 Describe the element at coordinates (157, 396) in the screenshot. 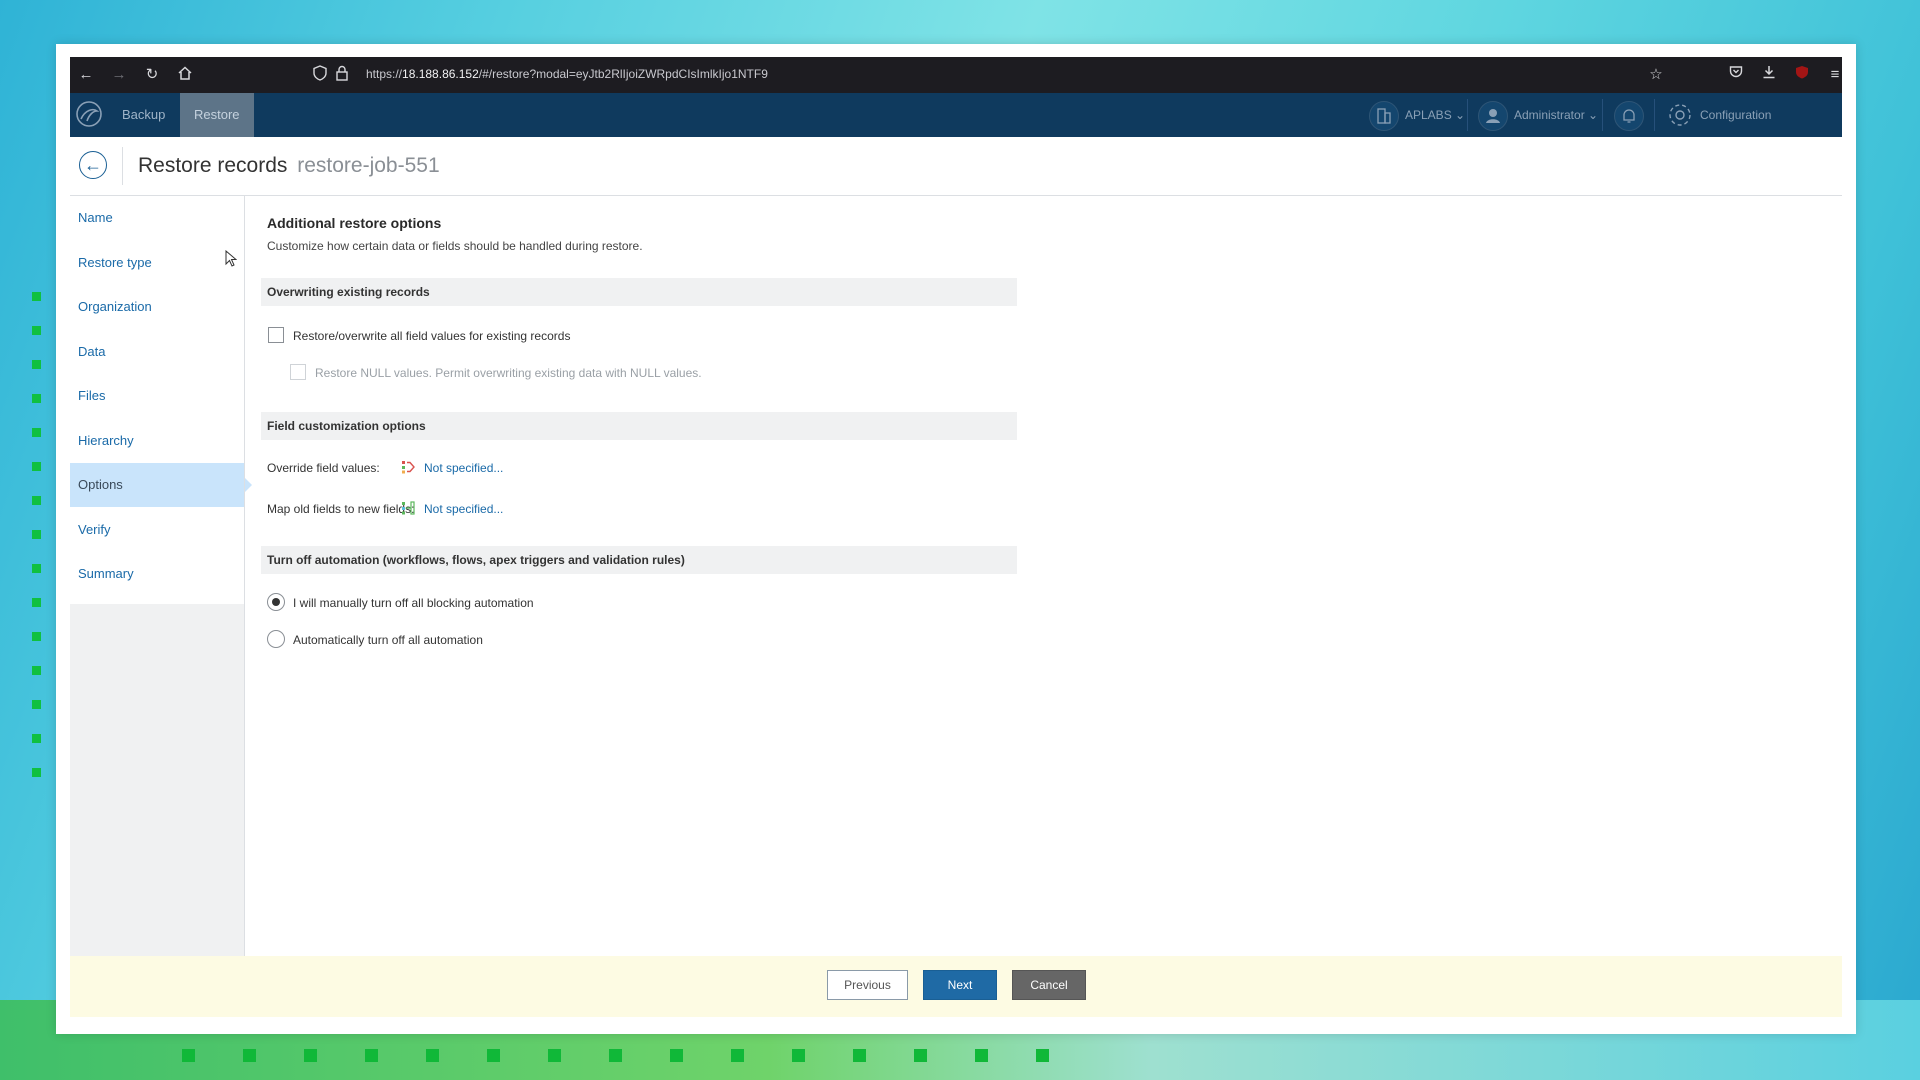

I see `step-files: Files` at that location.